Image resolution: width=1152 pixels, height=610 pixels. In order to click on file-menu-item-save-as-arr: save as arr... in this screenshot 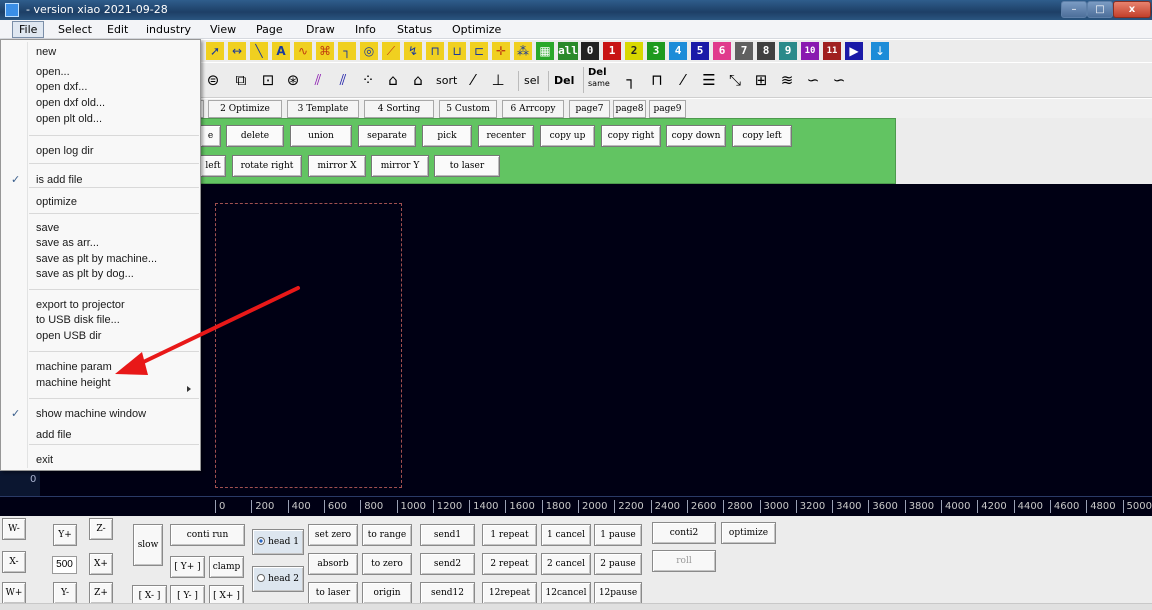, I will do `click(67, 243)`.